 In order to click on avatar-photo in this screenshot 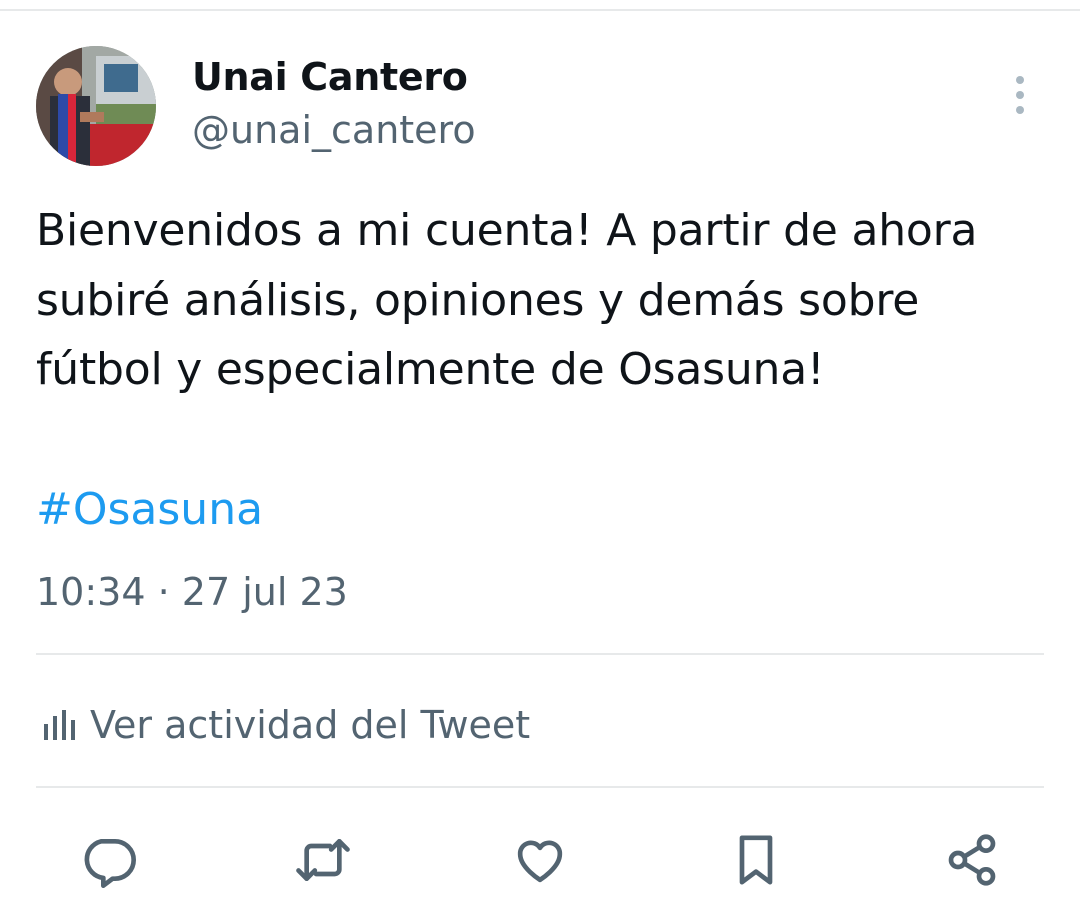, I will do `click(96, 106)`.